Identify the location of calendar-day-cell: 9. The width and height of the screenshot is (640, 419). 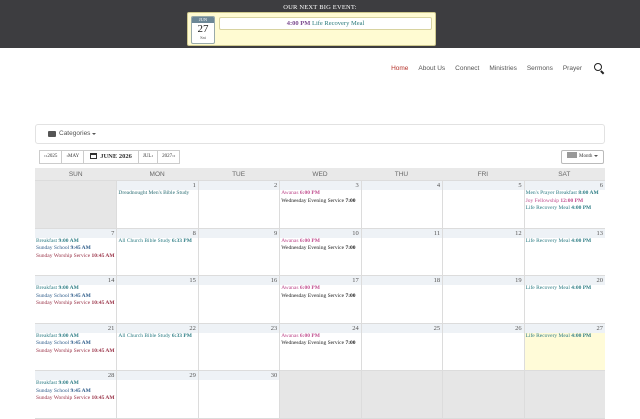
(238, 251).